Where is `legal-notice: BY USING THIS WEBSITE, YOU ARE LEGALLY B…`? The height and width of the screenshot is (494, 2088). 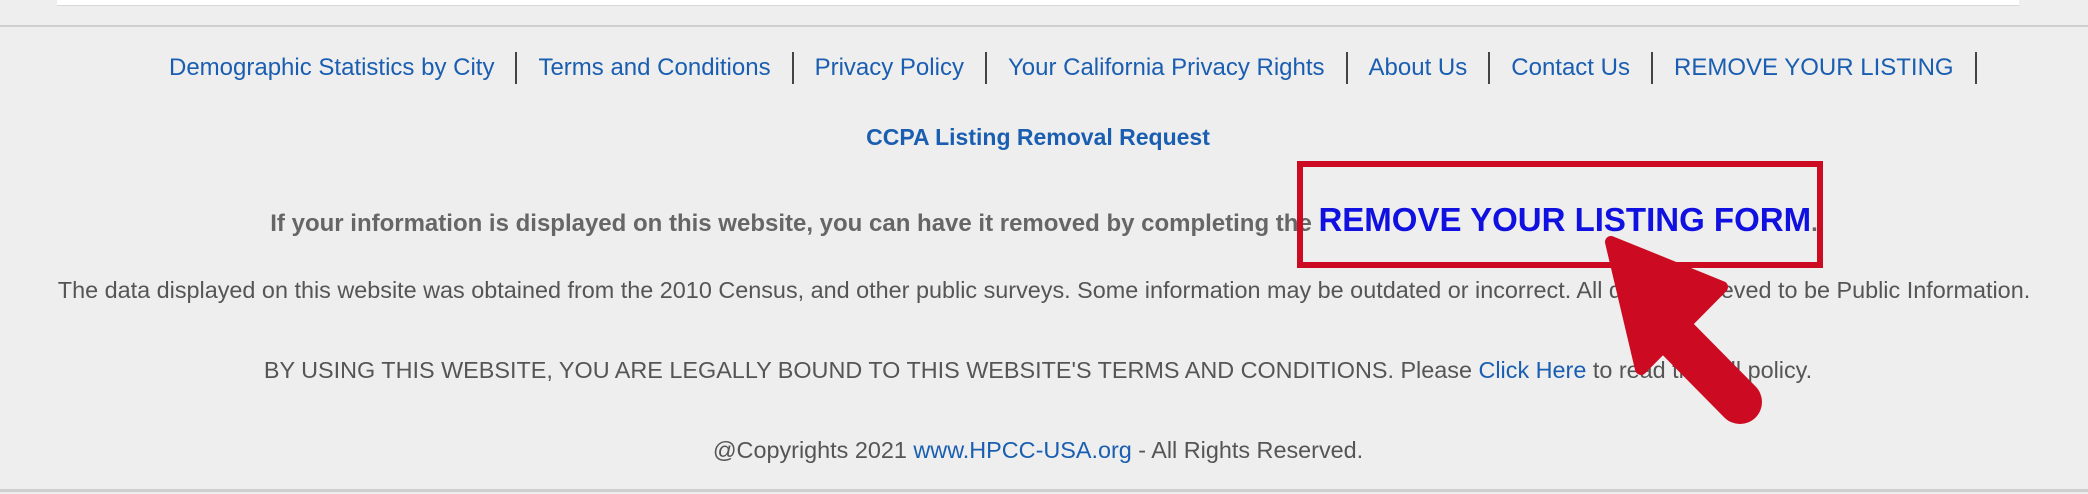 legal-notice: BY USING THIS WEBSITE, YOU ARE LEGALLY B… is located at coordinates (1038, 370).